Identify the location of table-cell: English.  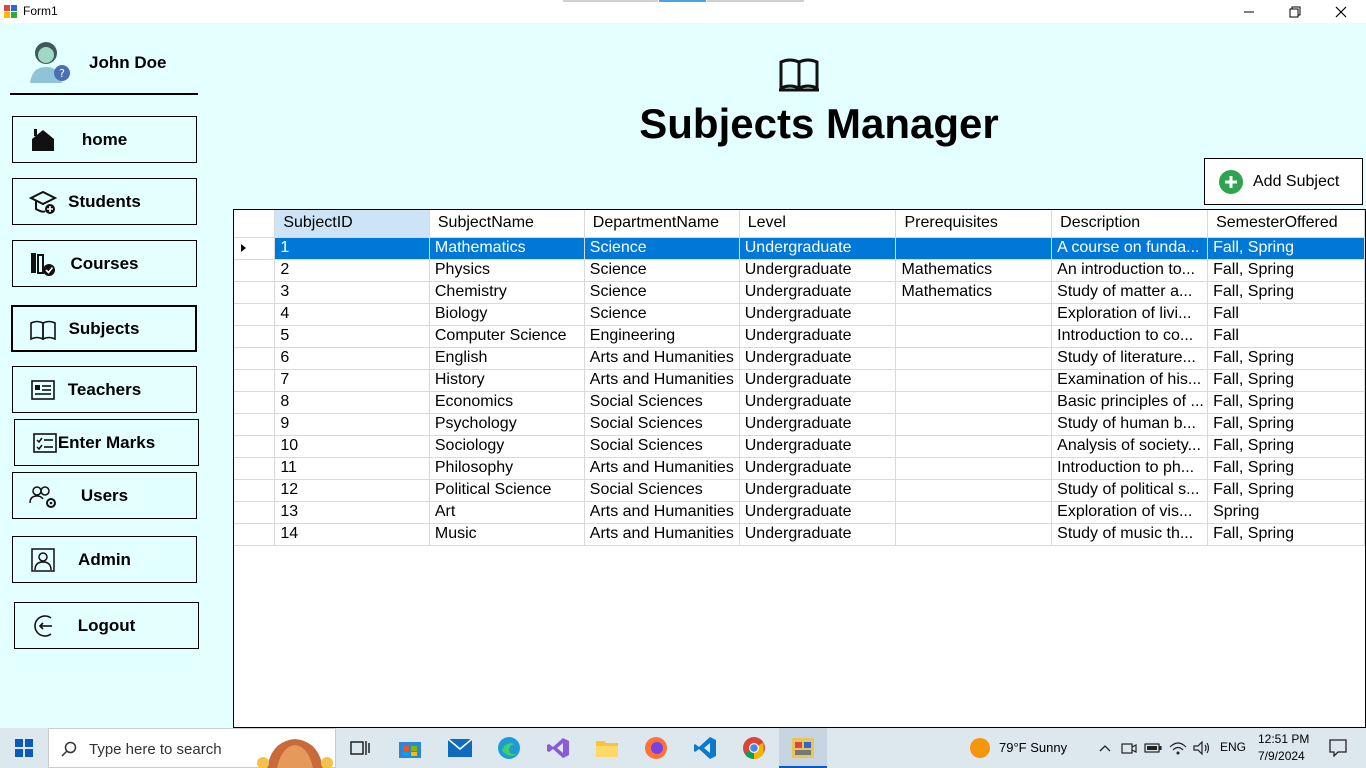
(507, 358).